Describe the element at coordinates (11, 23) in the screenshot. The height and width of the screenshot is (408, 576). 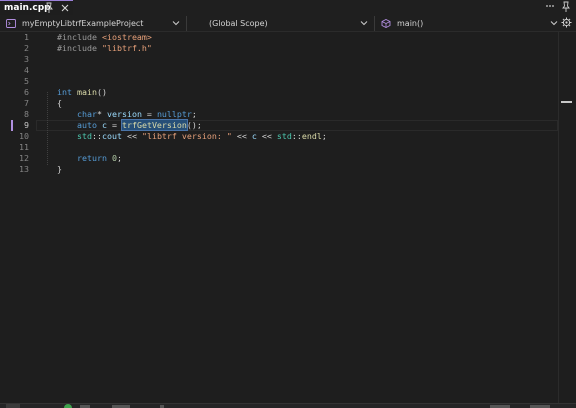
I see `cpp-project-icon` at that location.